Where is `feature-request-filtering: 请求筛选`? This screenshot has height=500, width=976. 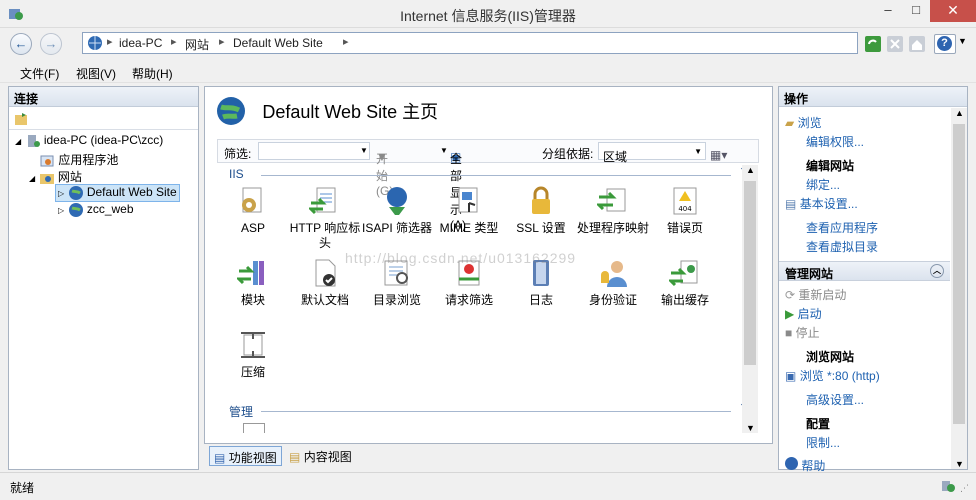
feature-request-filtering: 请求筛选 is located at coordinates (469, 282).